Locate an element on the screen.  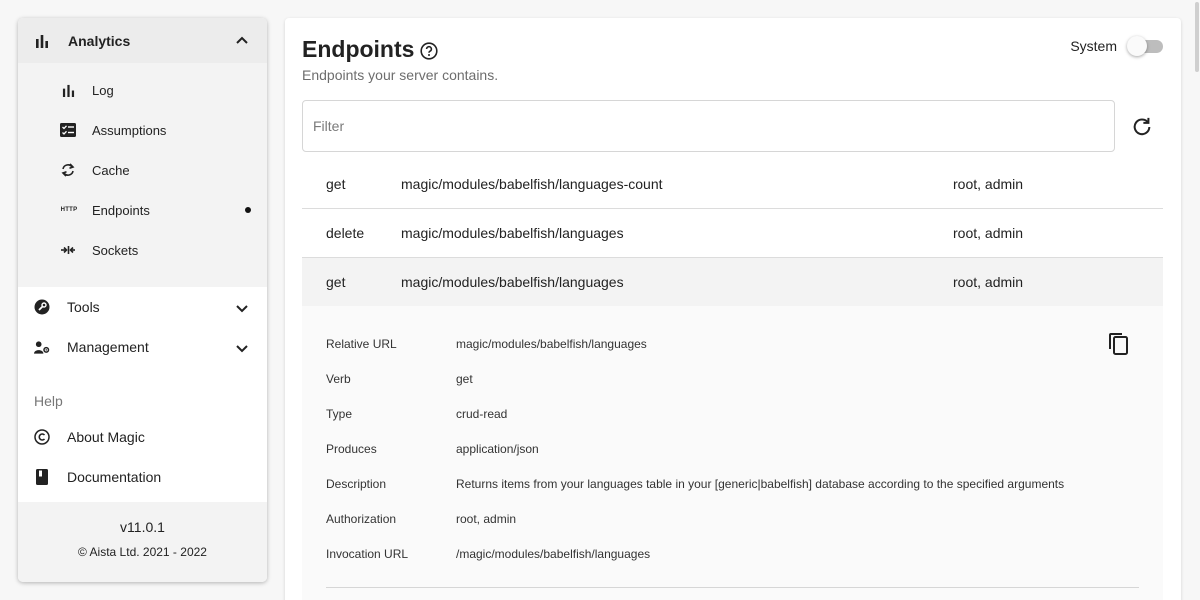
scrollbar-thumb is located at coordinates (1197, 37).